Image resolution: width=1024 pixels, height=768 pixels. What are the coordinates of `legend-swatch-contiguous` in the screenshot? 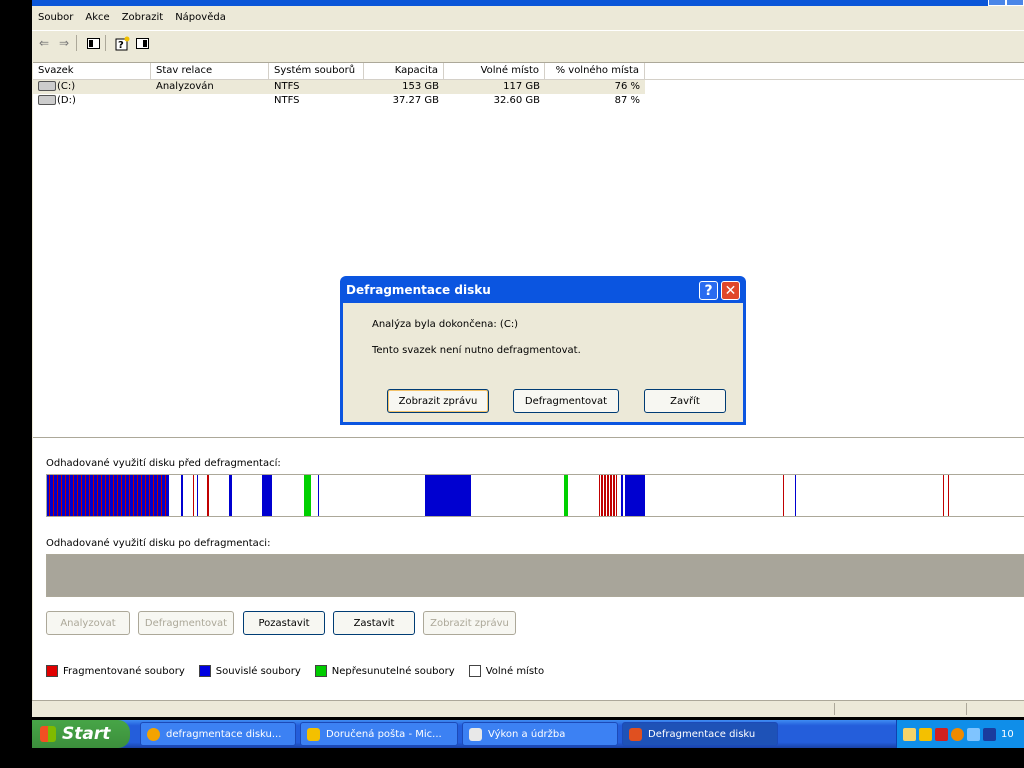 It's located at (204, 671).